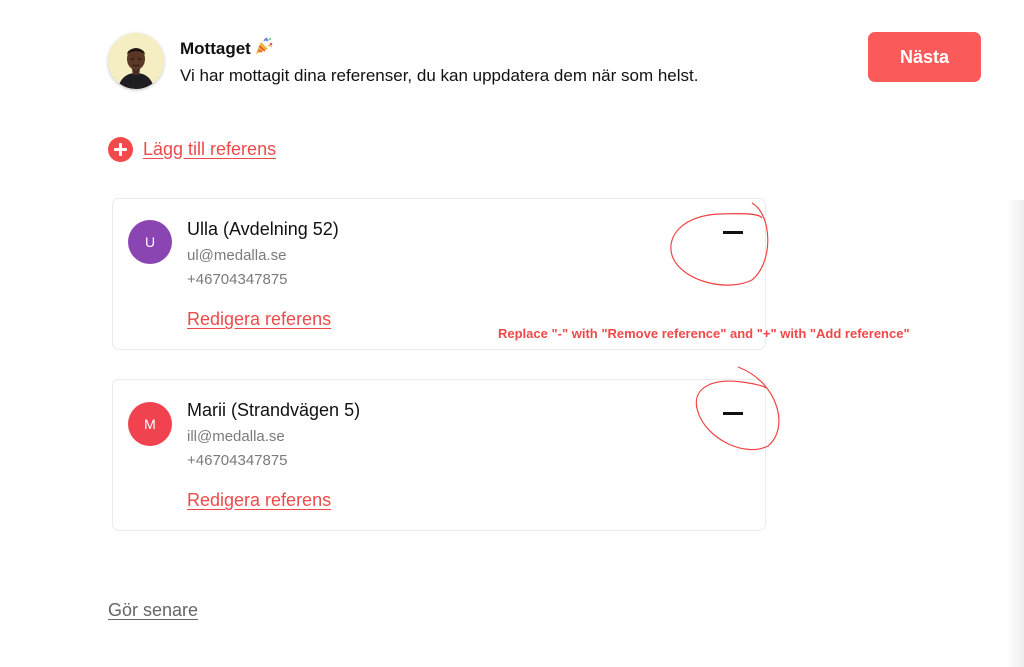 Image resolution: width=1024 pixels, height=667 pixels. I want to click on person-photo-icon, so click(136, 61).